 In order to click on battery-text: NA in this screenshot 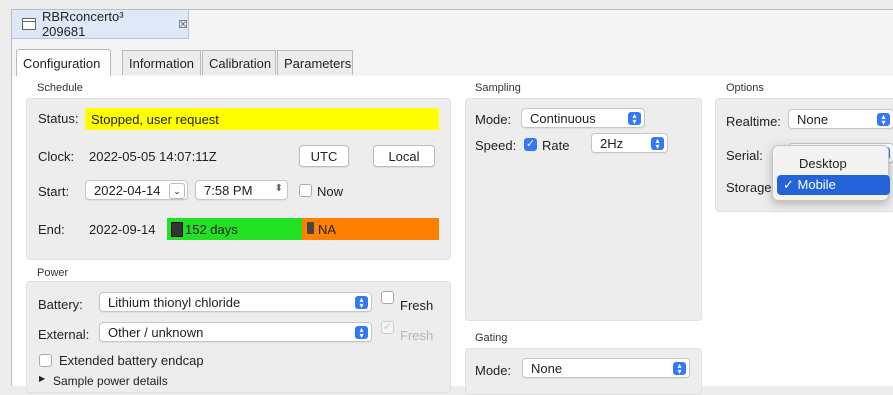, I will do `click(327, 229)`.